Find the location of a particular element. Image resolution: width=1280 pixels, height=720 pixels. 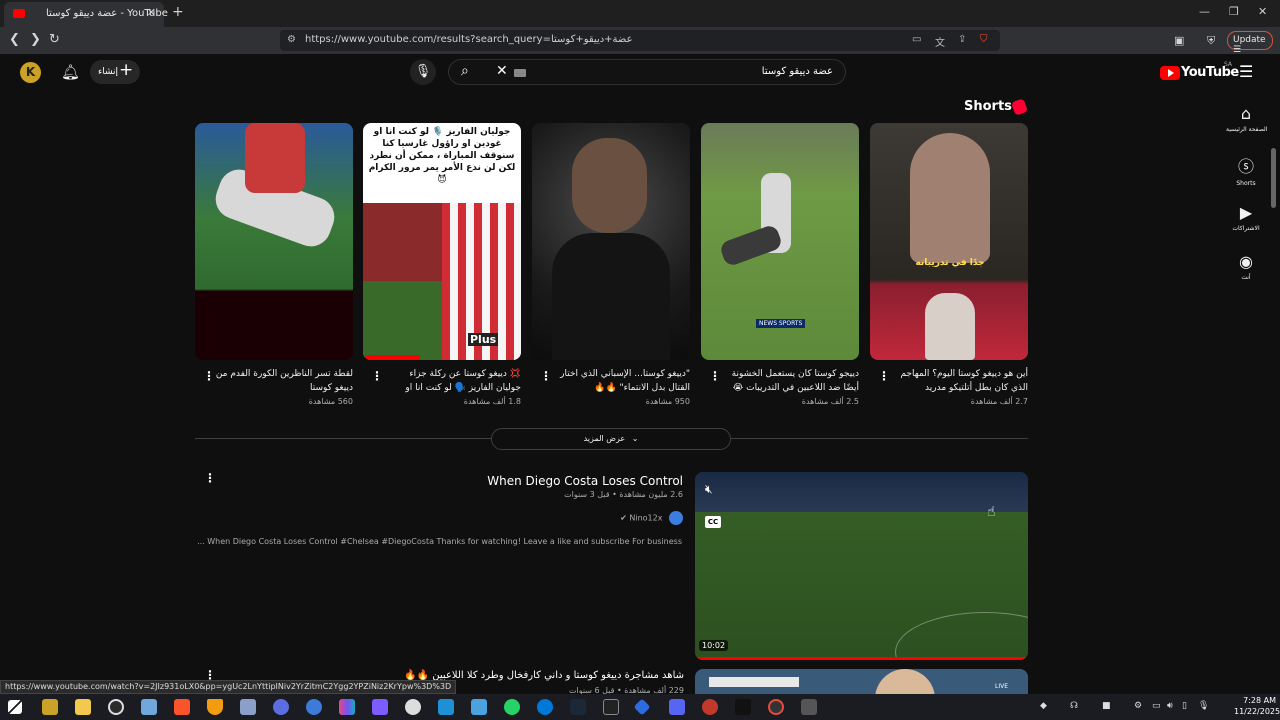

search-icon: ⌕ is located at coordinates (465, 71).